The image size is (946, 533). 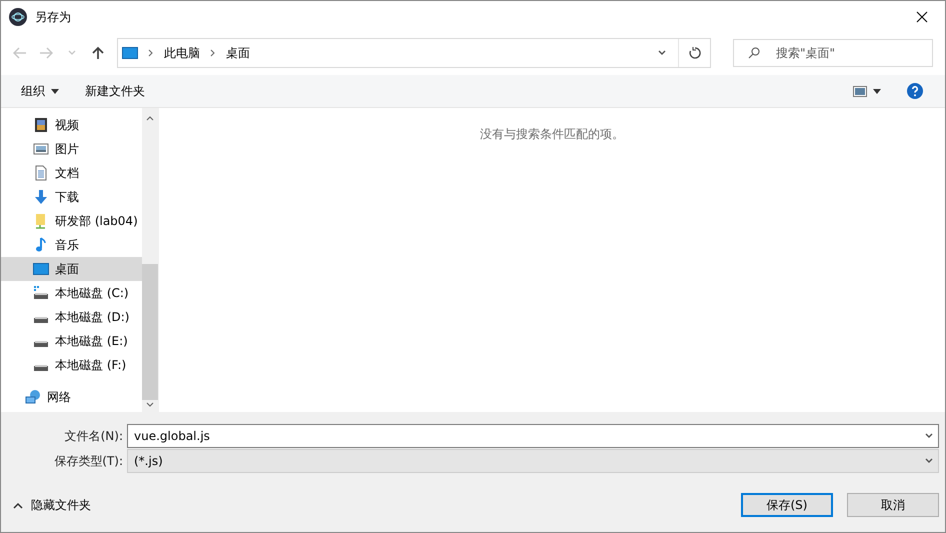 What do you see at coordinates (182, 53) in the screenshot?
I see `breadcrumb-item: 此电脑` at bounding box center [182, 53].